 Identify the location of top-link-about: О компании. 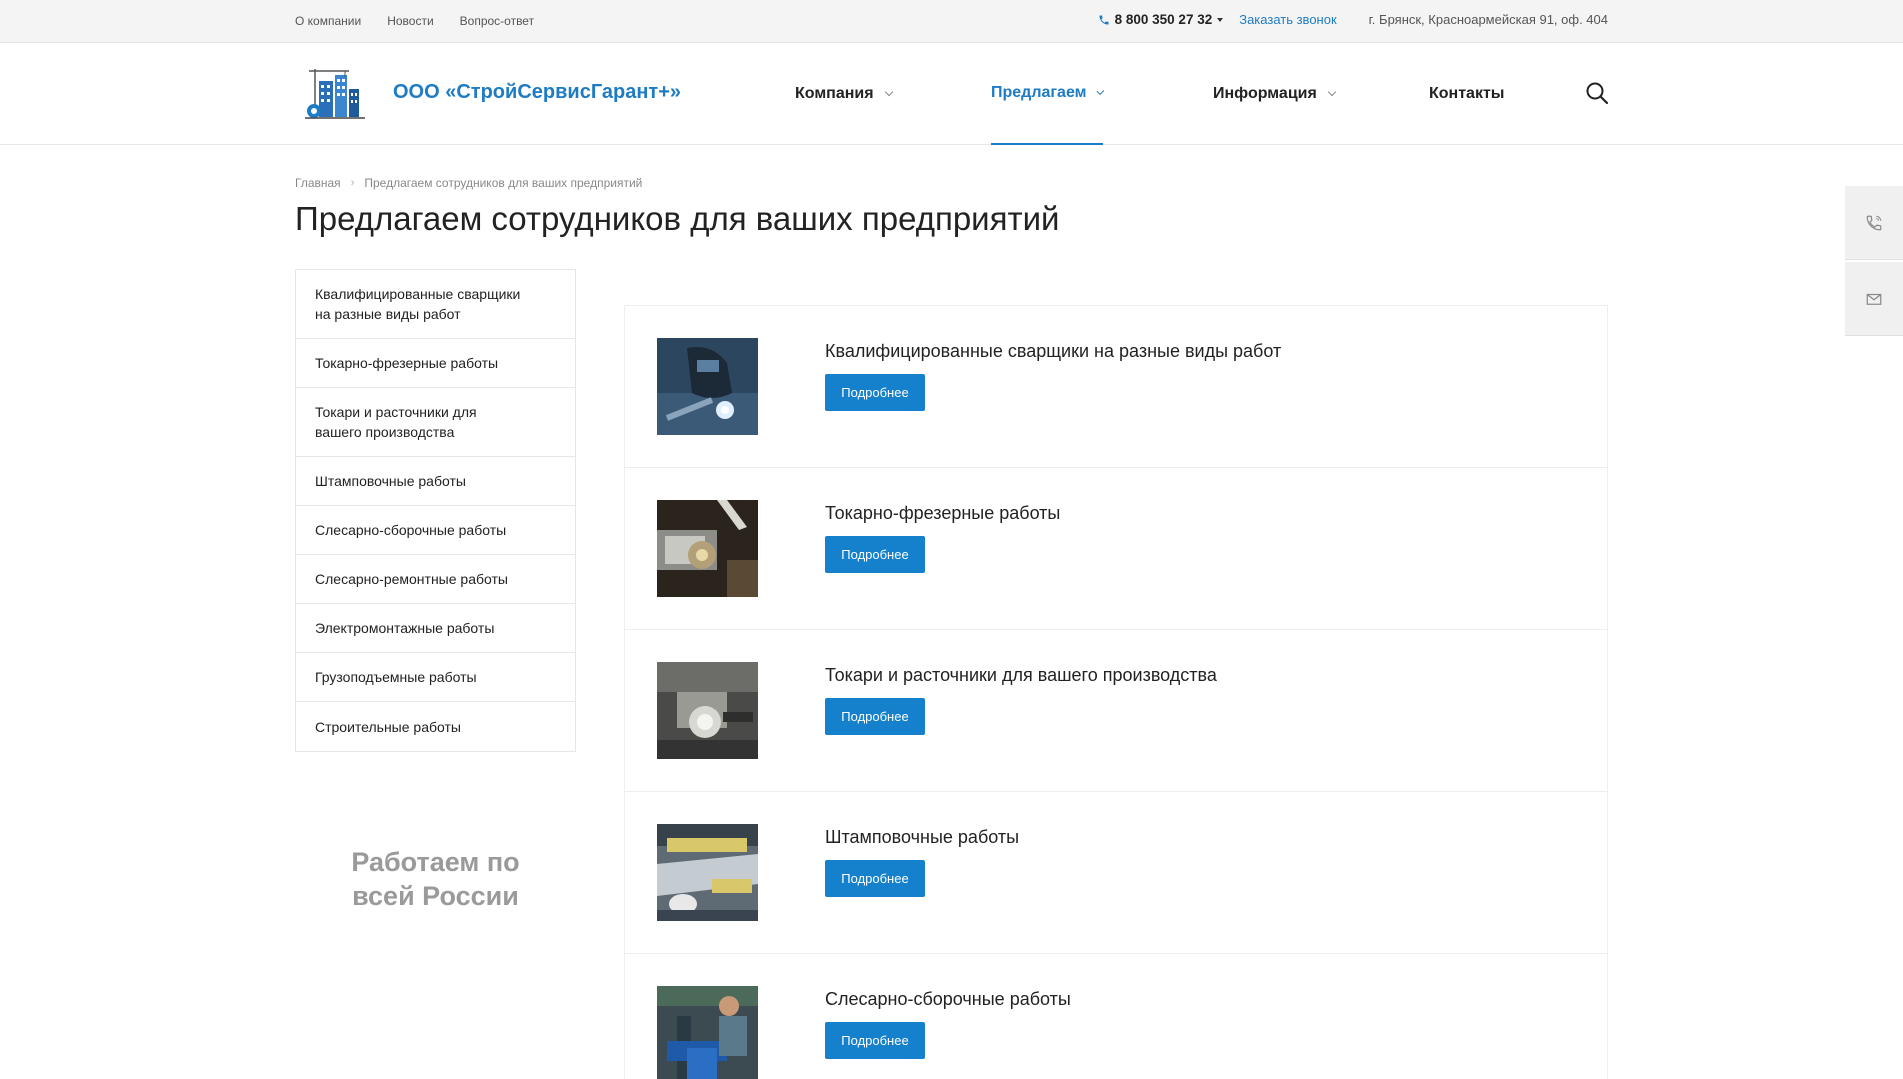
(328, 21).